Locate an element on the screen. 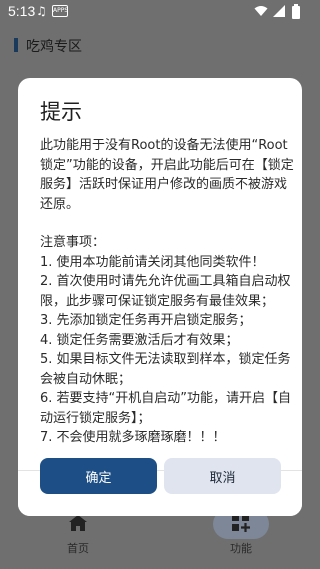 Image resolution: width=320 pixels, height=569 pixels. confirm-button: 确定 is located at coordinates (98, 476).